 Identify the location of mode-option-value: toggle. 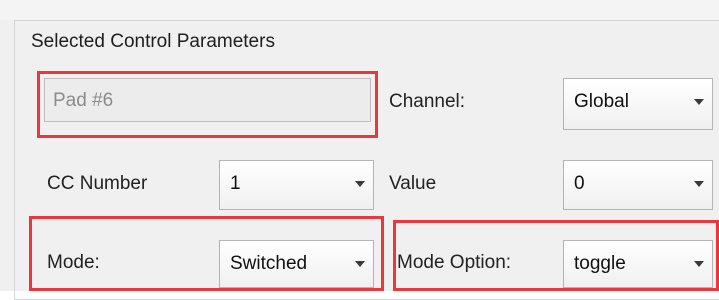
(600, 263).